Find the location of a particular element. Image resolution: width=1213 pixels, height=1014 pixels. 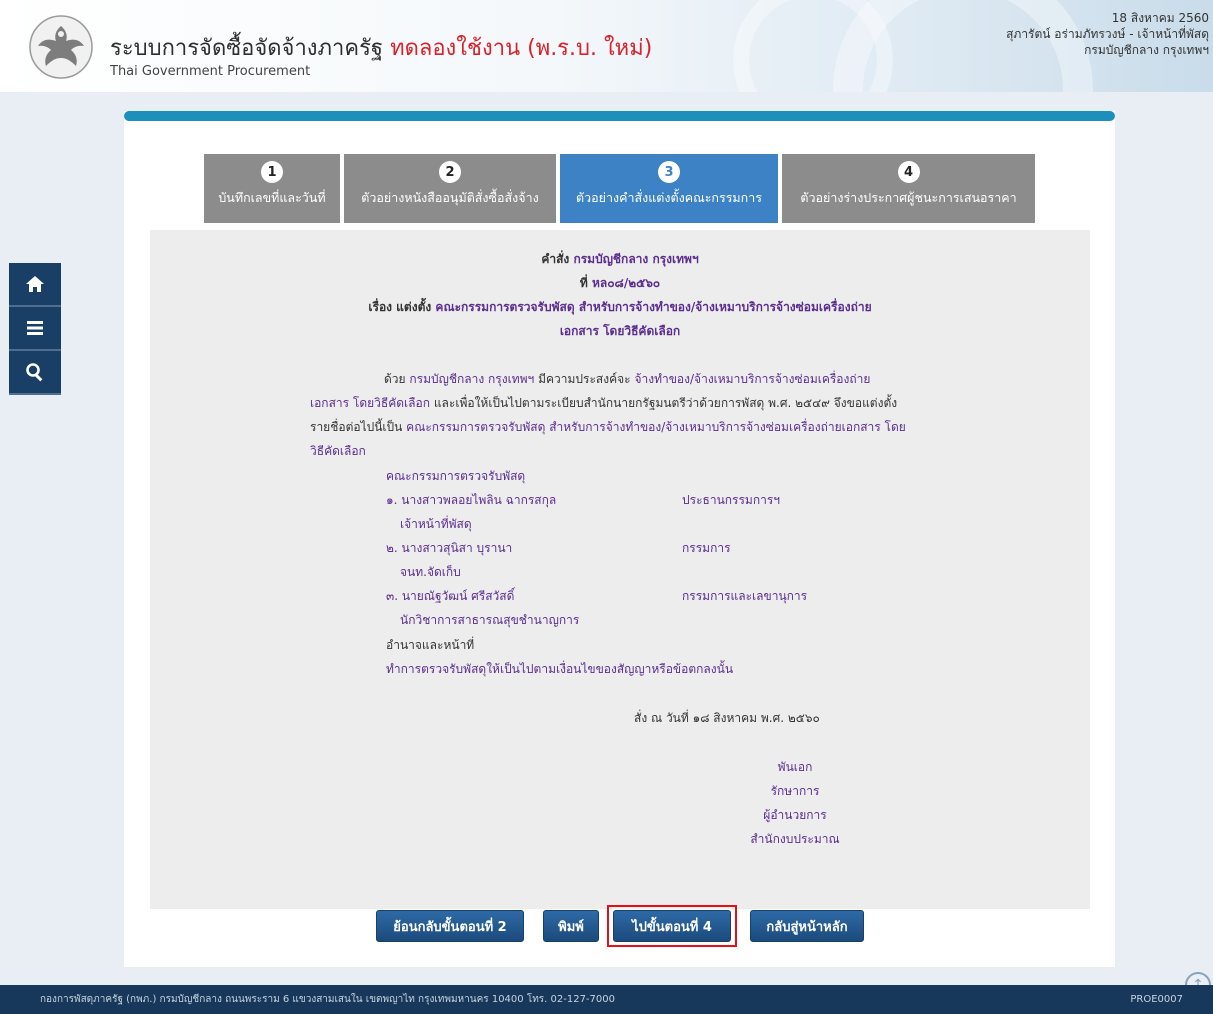

home-button is located at coordinates (35, 285).